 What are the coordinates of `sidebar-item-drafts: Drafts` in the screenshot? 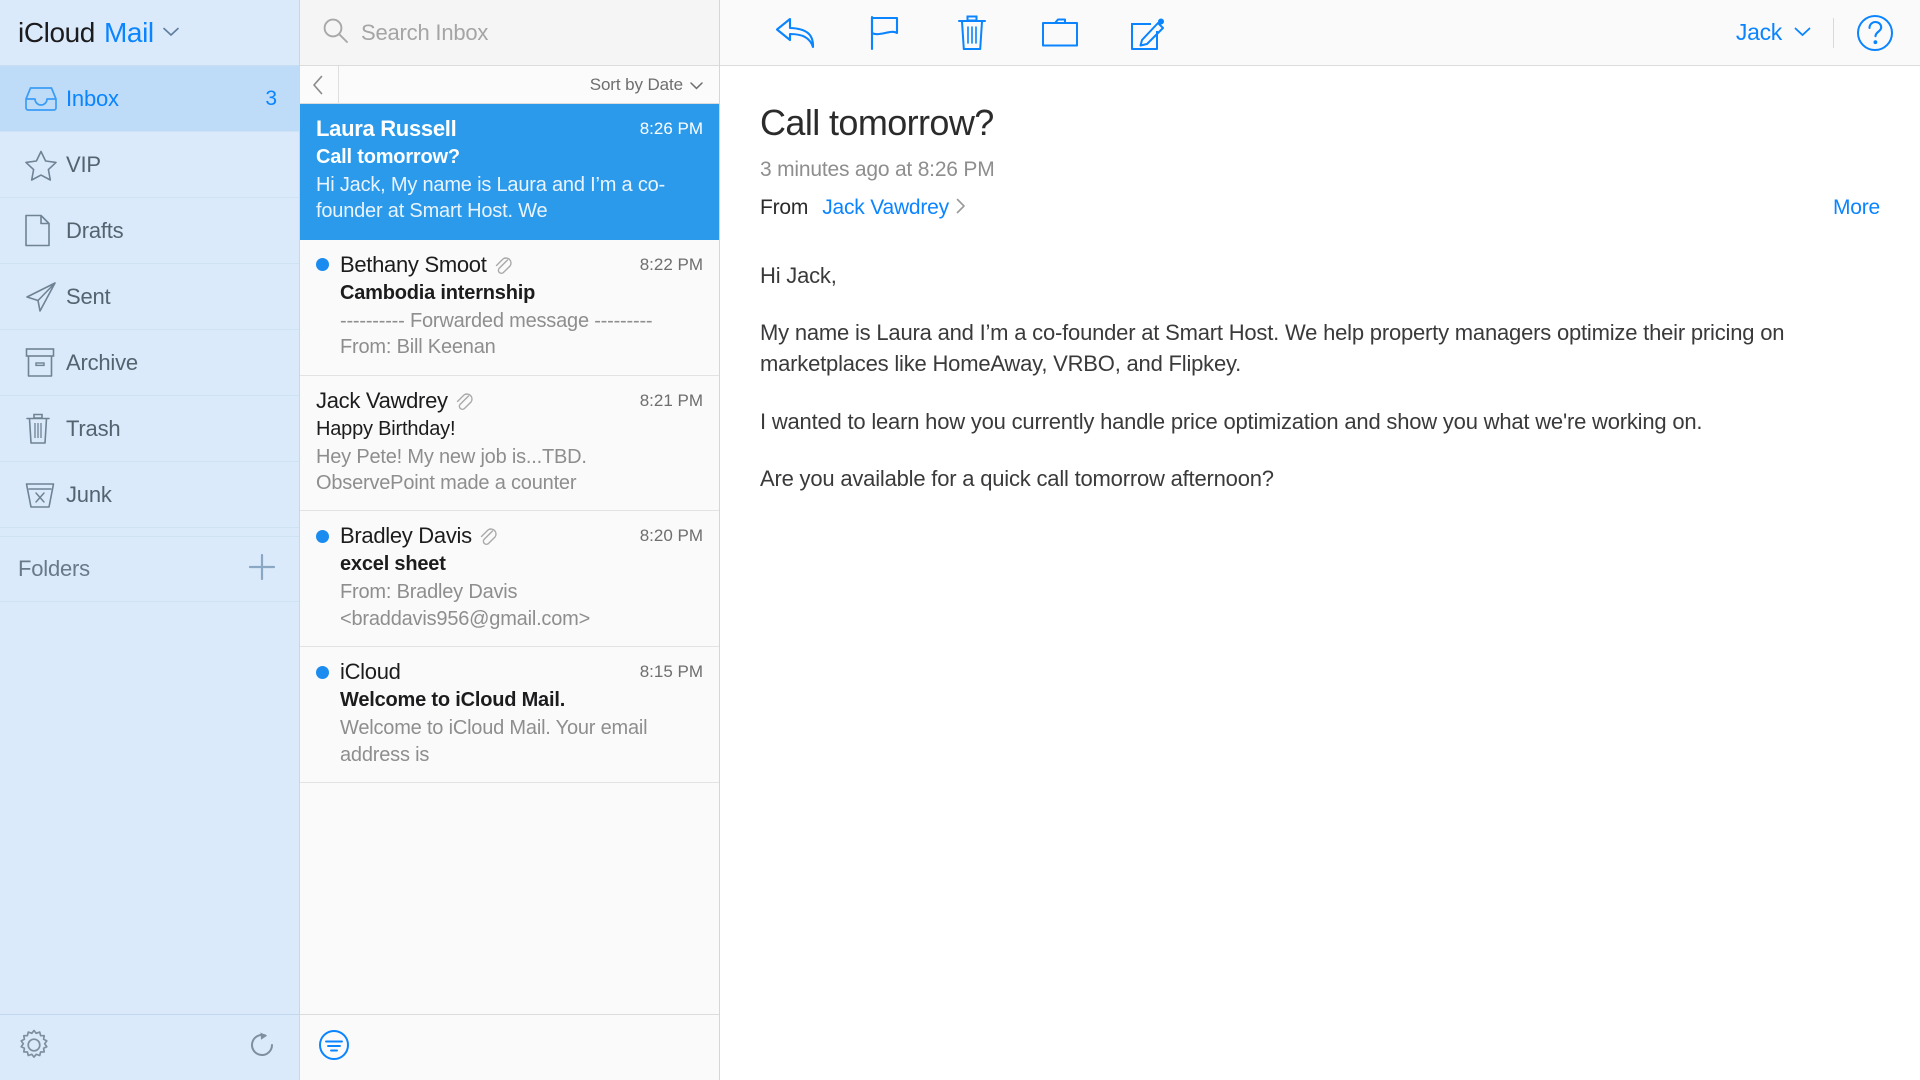 It's located at (149, 231).